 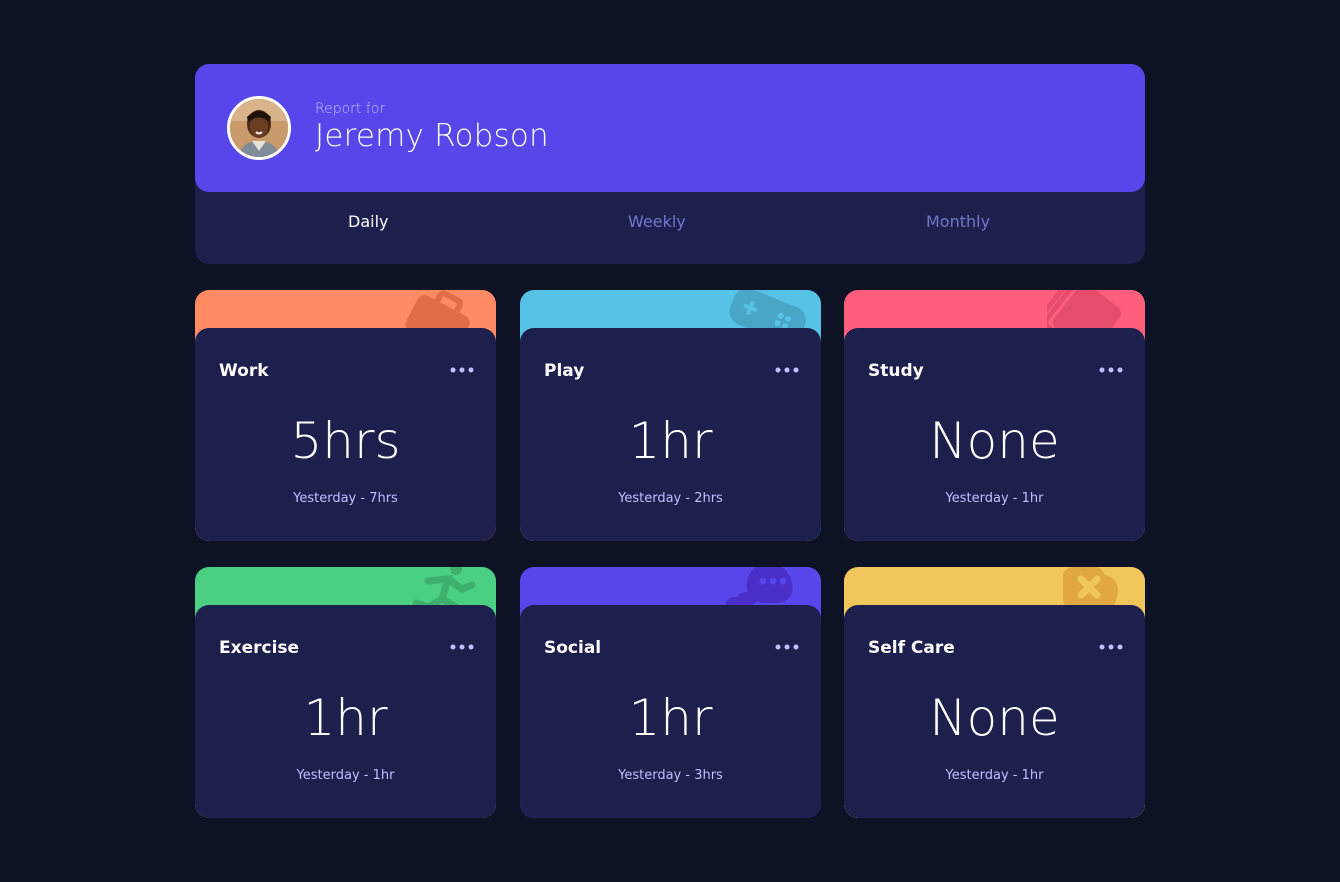 I want to click on user-name: Jeremy Robson, so click(x=432, y=136).